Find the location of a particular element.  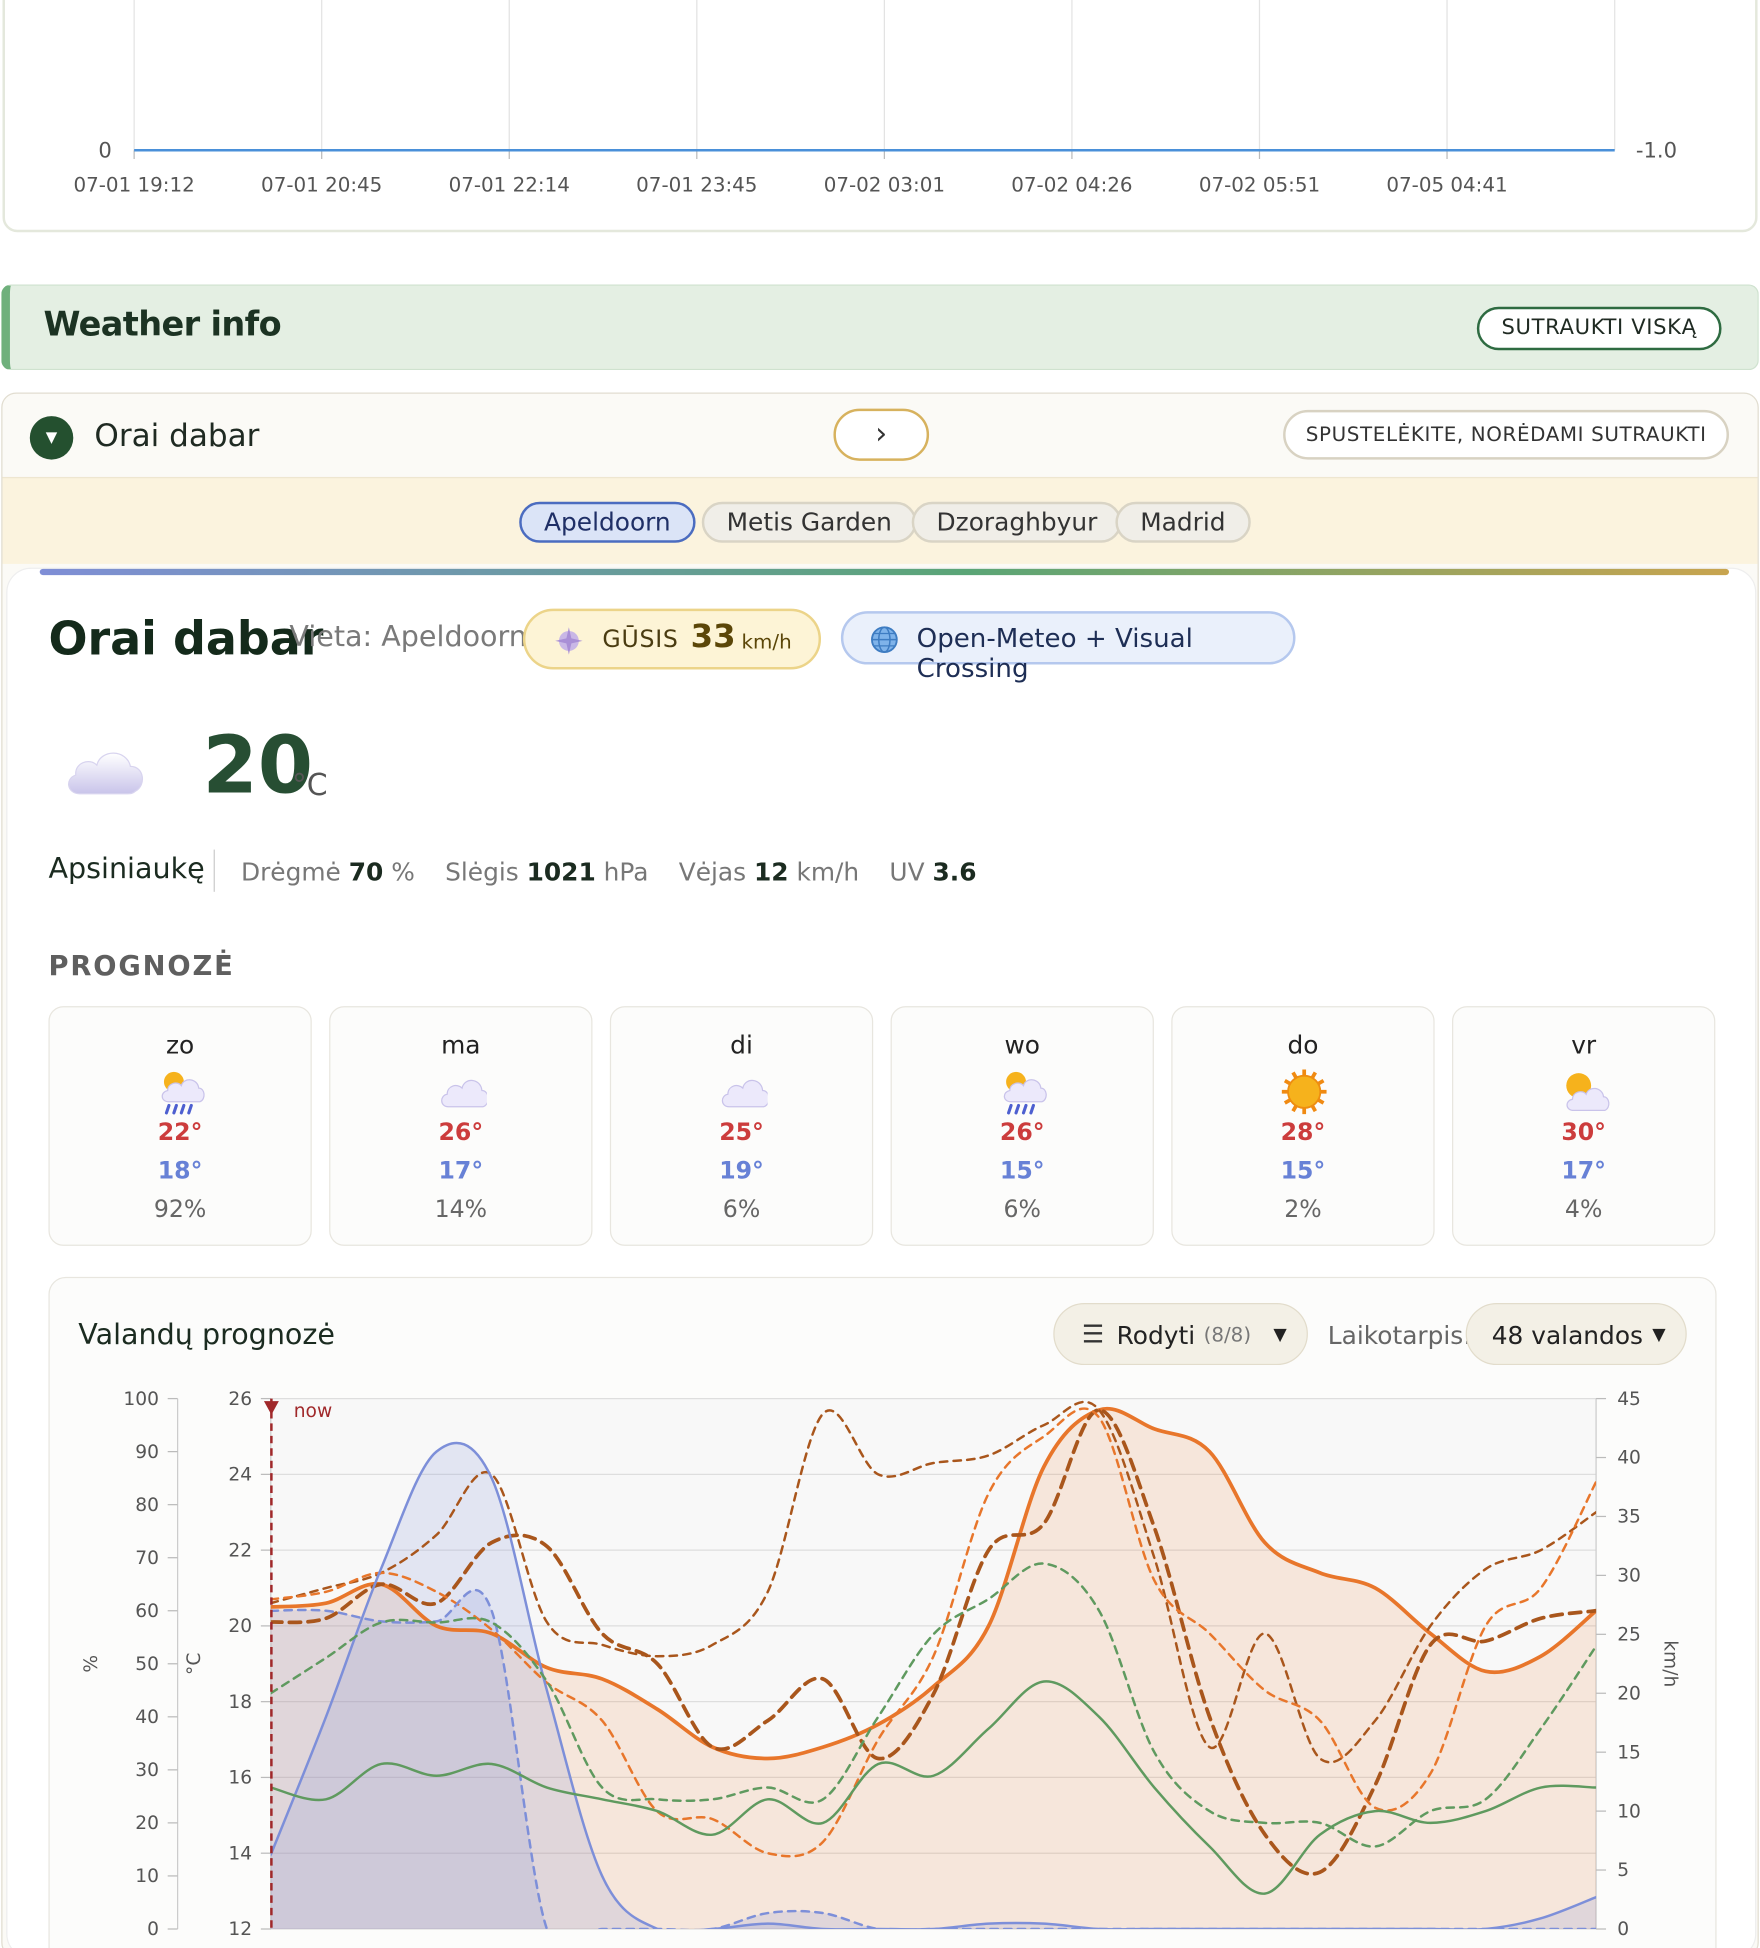

percent-tick-label: 80 is located at coordinates (147, 1505).